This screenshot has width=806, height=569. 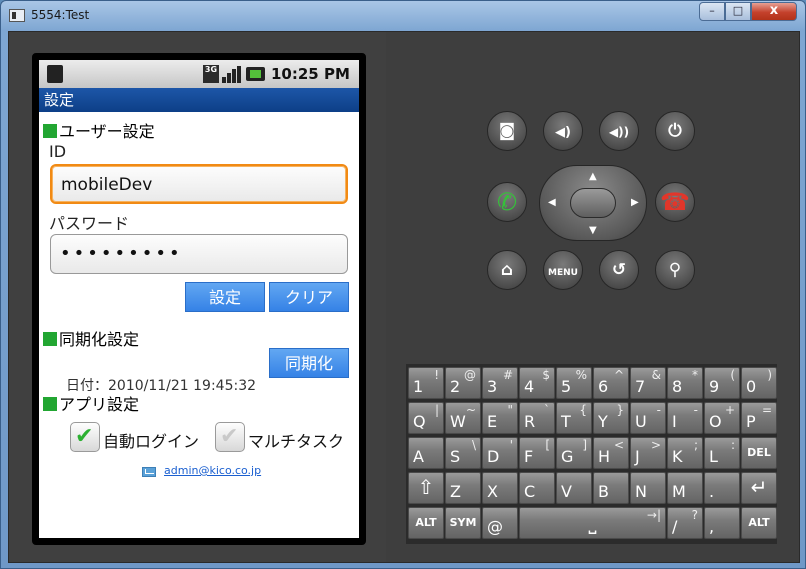 What do you see at coordinates (463, 523) in the screenshot?
I see `key-sym: SYM` at bounding box center [463, 523].